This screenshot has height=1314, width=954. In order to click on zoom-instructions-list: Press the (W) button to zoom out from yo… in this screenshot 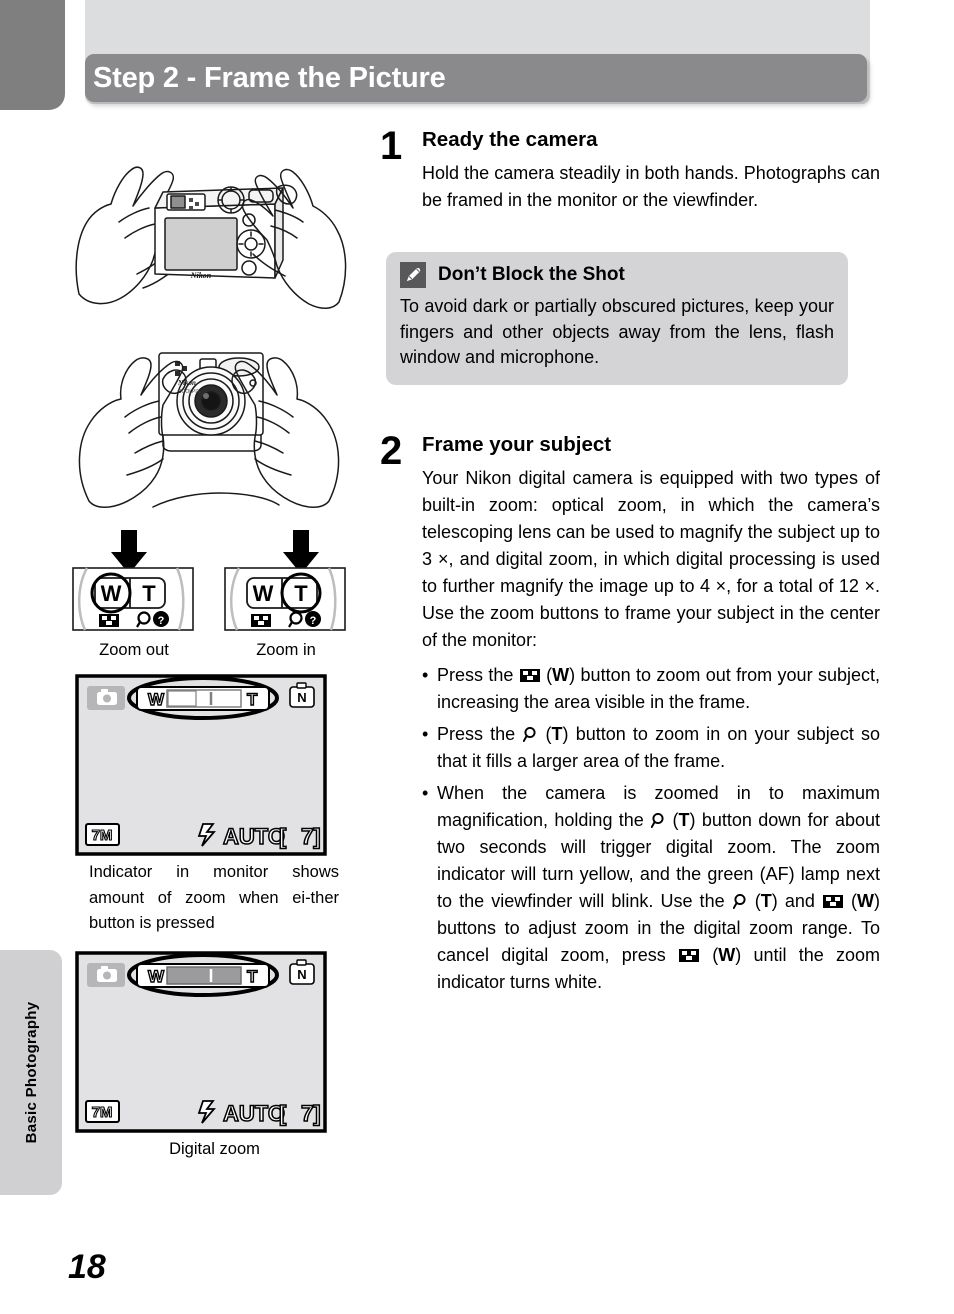, I will do `click(651, 829)`.